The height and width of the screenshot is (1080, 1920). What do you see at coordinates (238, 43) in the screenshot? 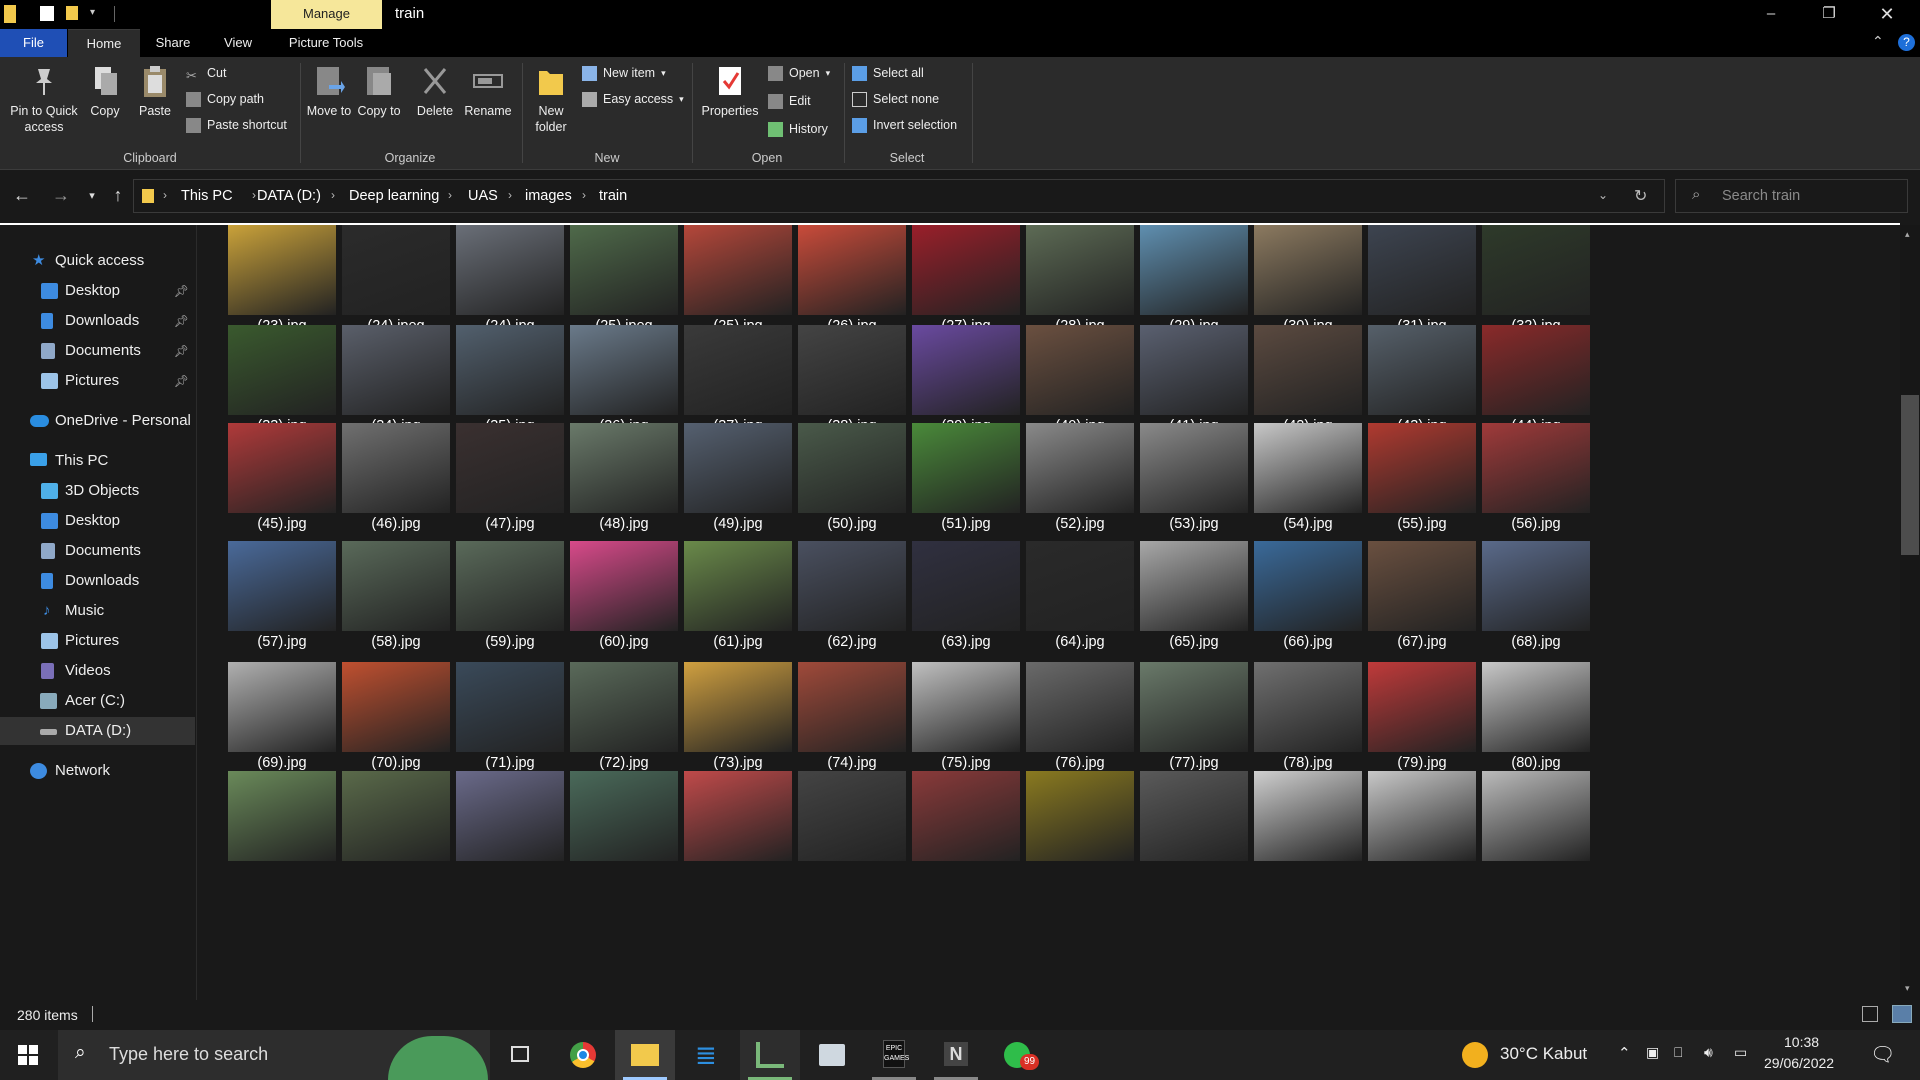
I see `tab-view: View` at bounding box center [238, 43].